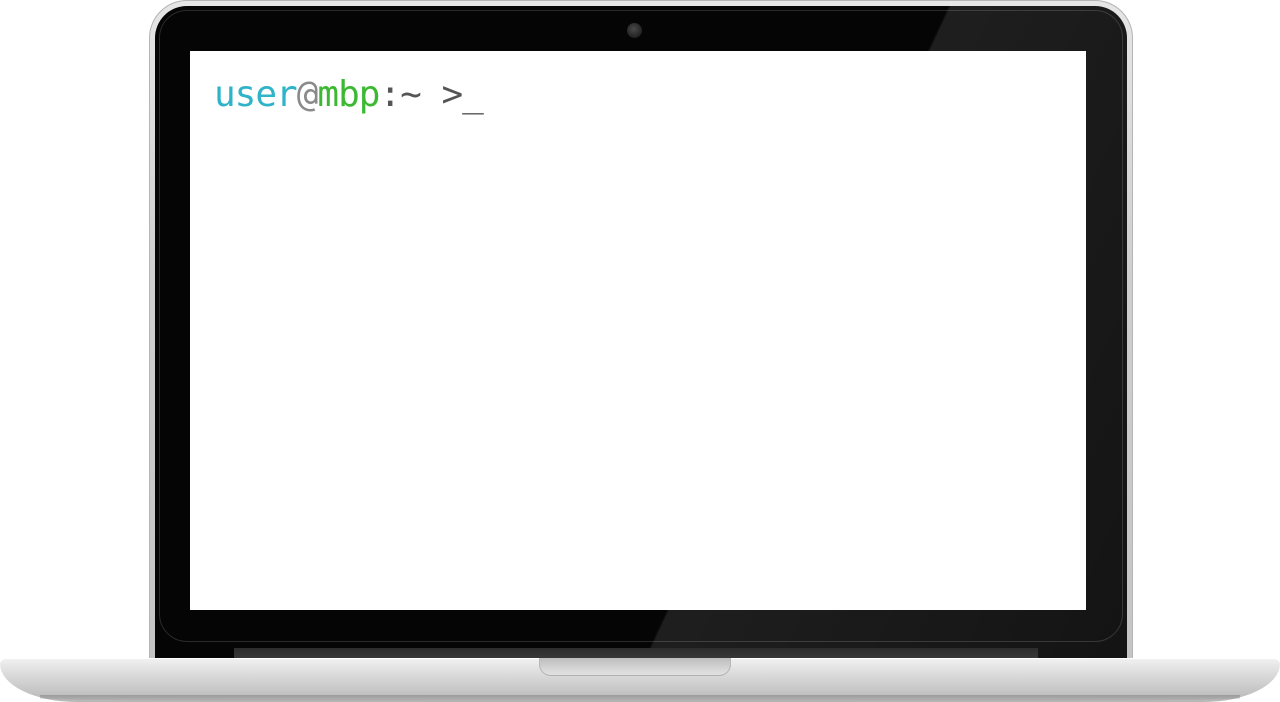 This screenshot has width=1280, height=702. I want to click on terminal-prompt: user@mbp:~ >_, so click(349, 94).